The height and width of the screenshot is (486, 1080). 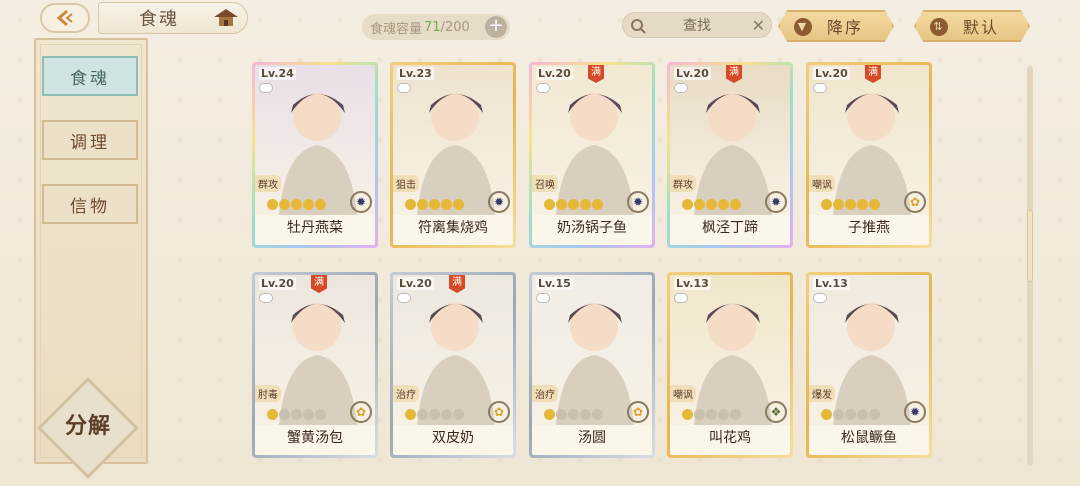 I want to click on role-tag: 狙击, so click(x=406, y=183).